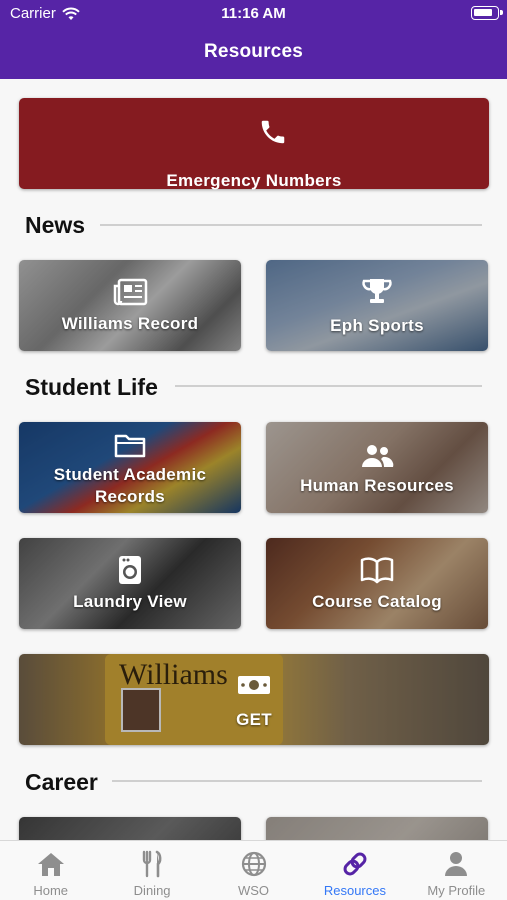 This screenshot has height=900, width=507. What do you see at coordinates (377, 570) in the screenshot?
I see `book-open-icon` at bounding box center [377, 570].